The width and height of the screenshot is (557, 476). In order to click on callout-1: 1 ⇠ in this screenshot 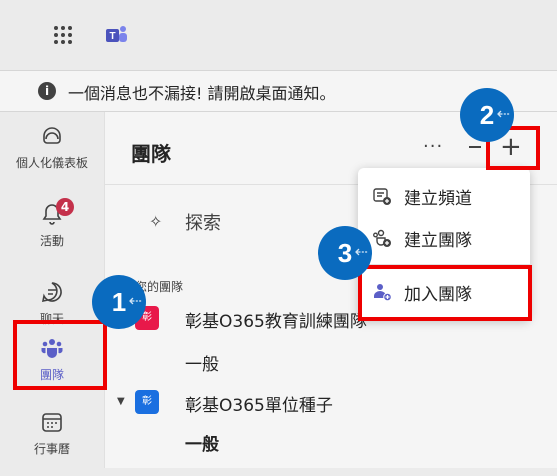, I will do `click(119, 302)`.